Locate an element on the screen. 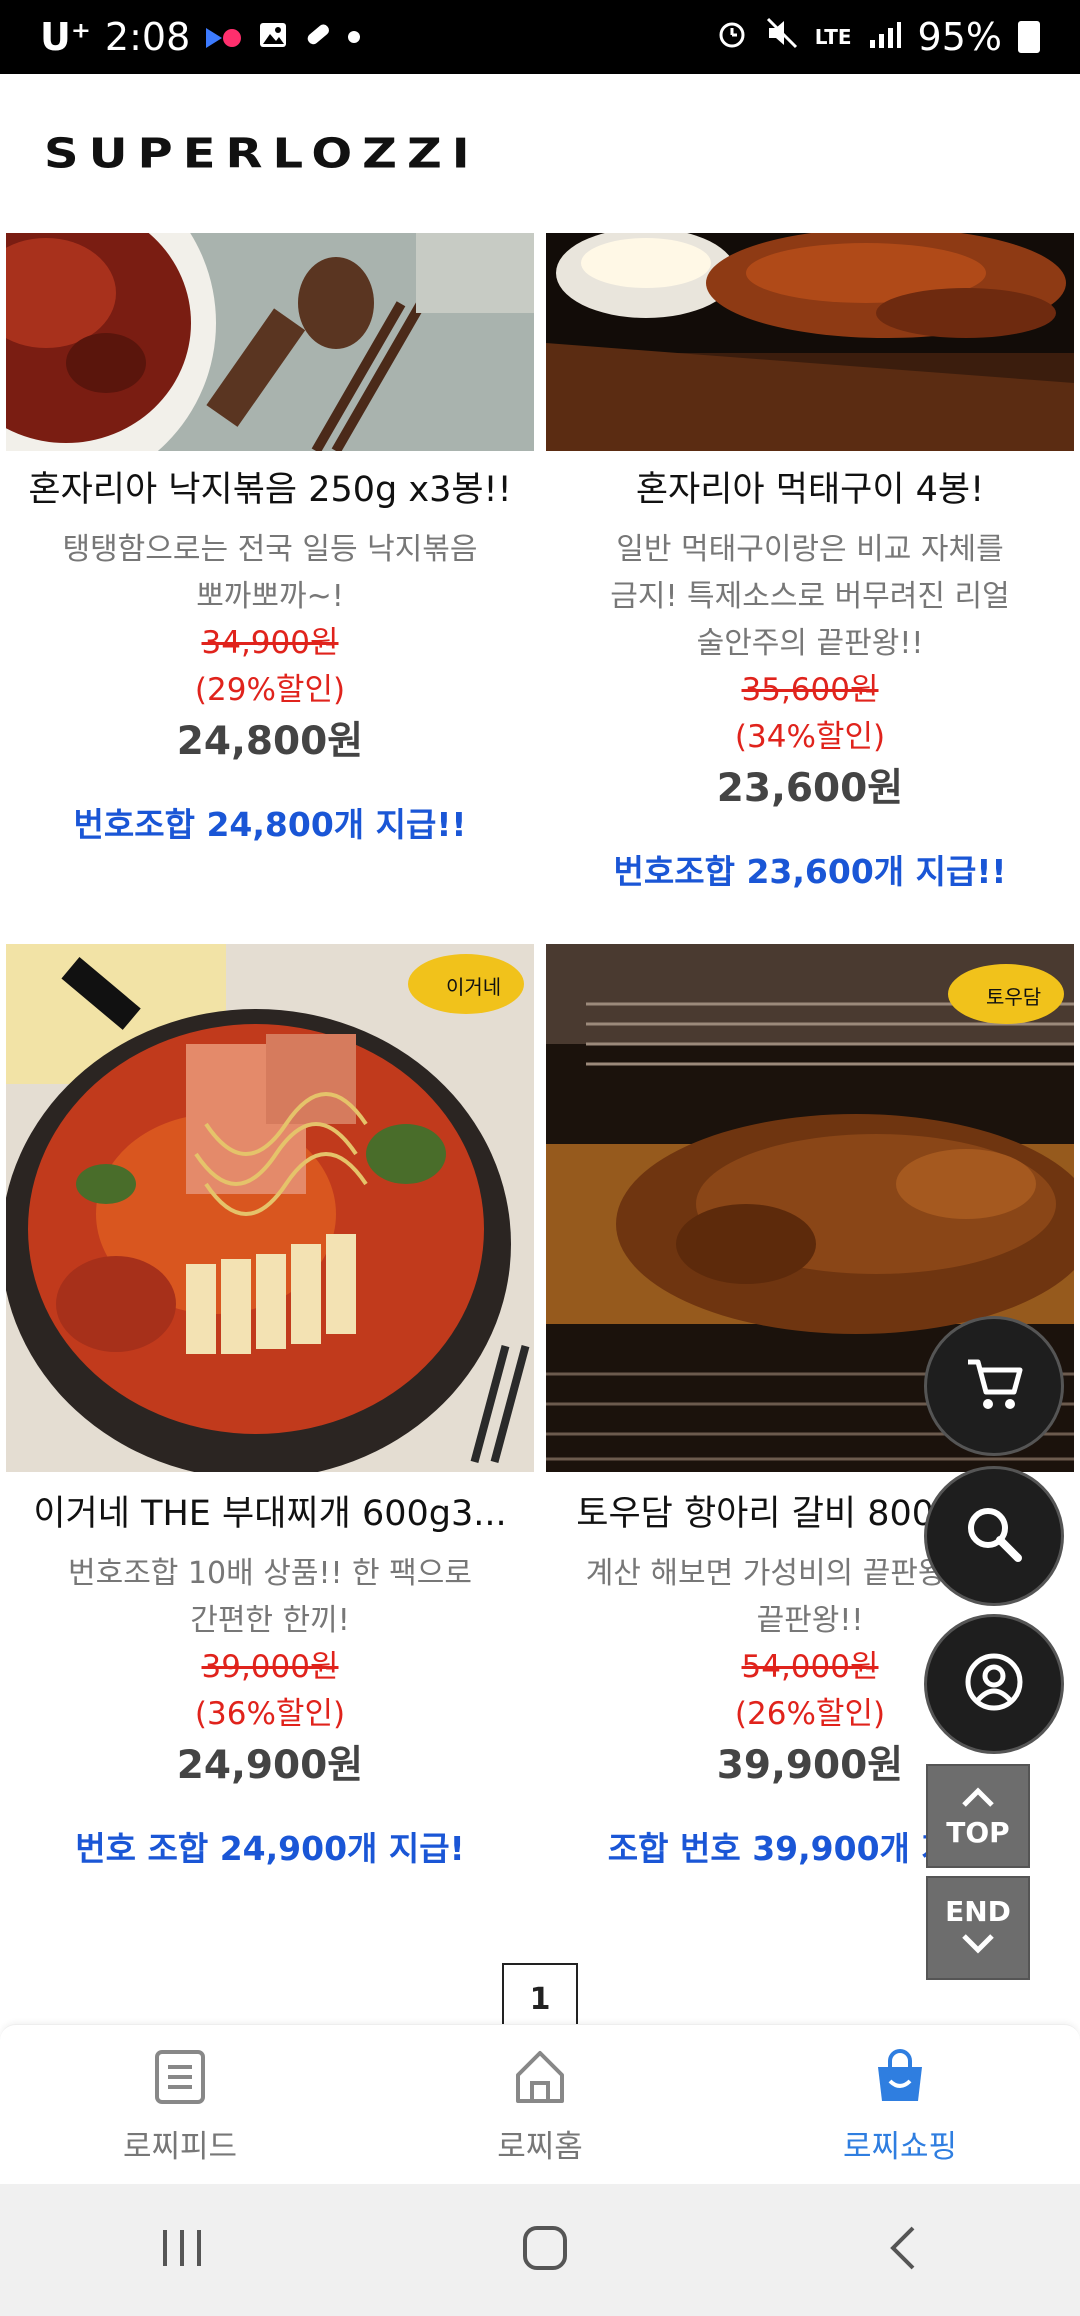 Image resolution: width=1080 pixels, height=2316 pixels. bottom-navigation: 로찌피드 로찌홈 로찌쇼핑 is located at coordinates (540, 2104).